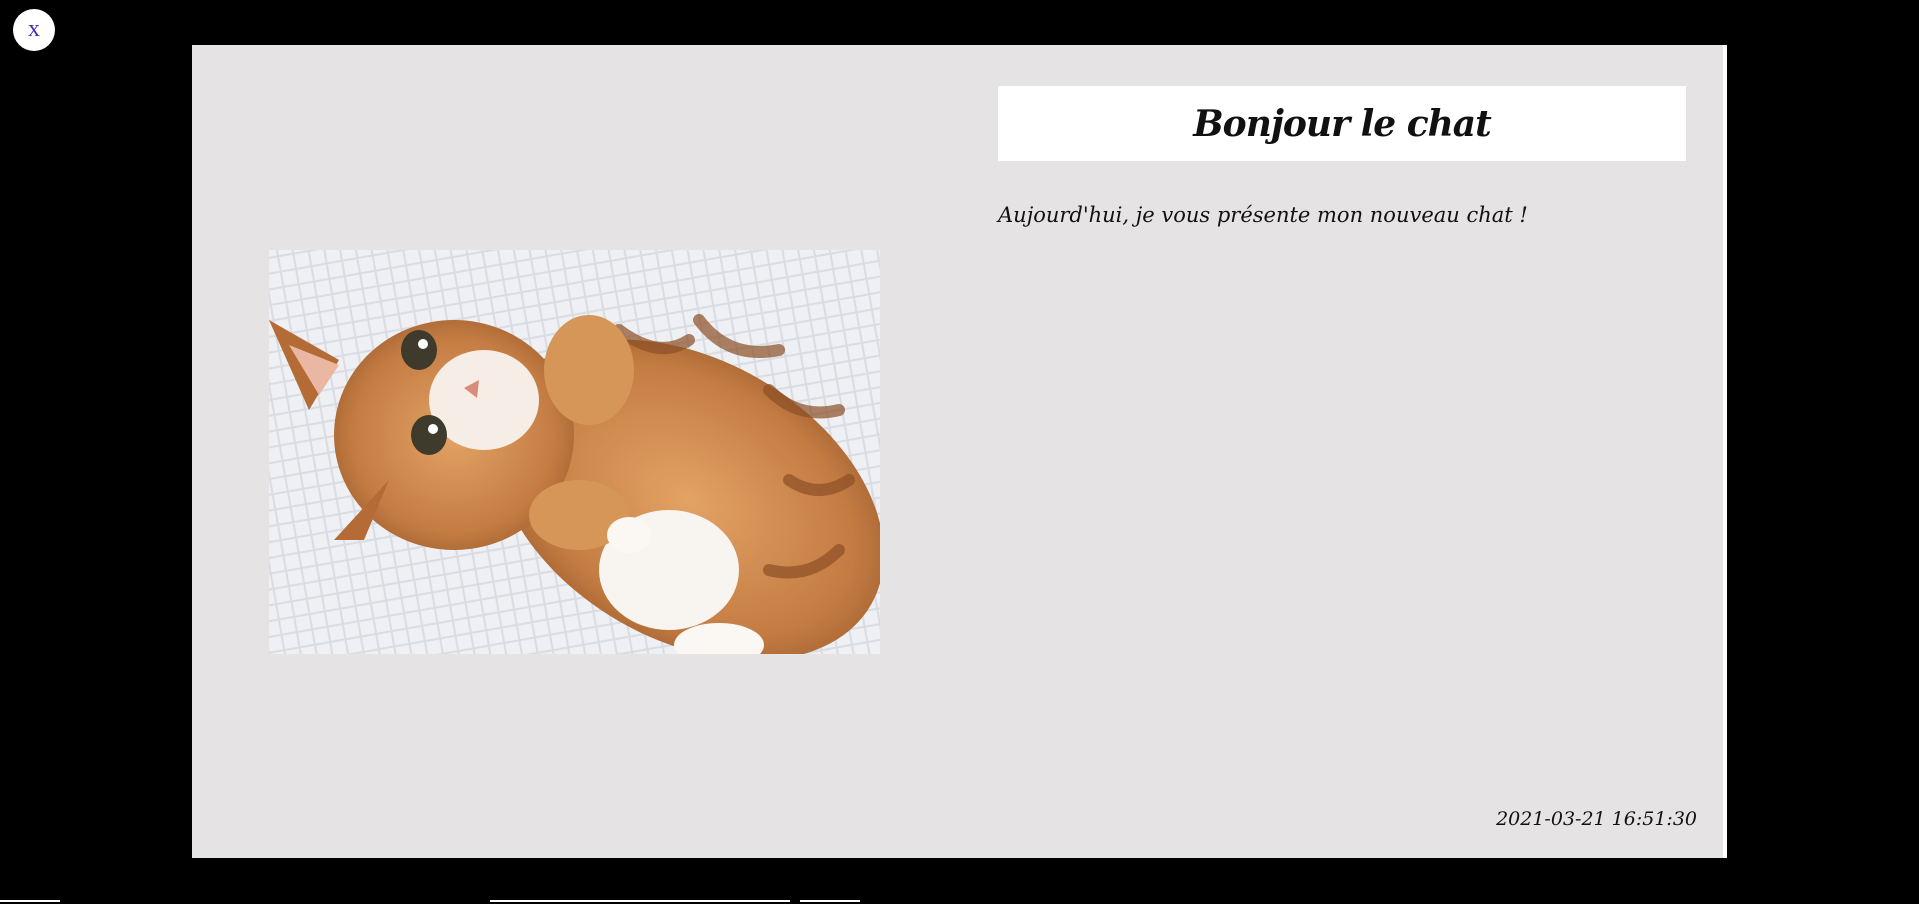 This screenshot has height=904, width=1919. Describe the element at coordinates (959, 902) in the screenshot. I see `bottom-divider` at that location.